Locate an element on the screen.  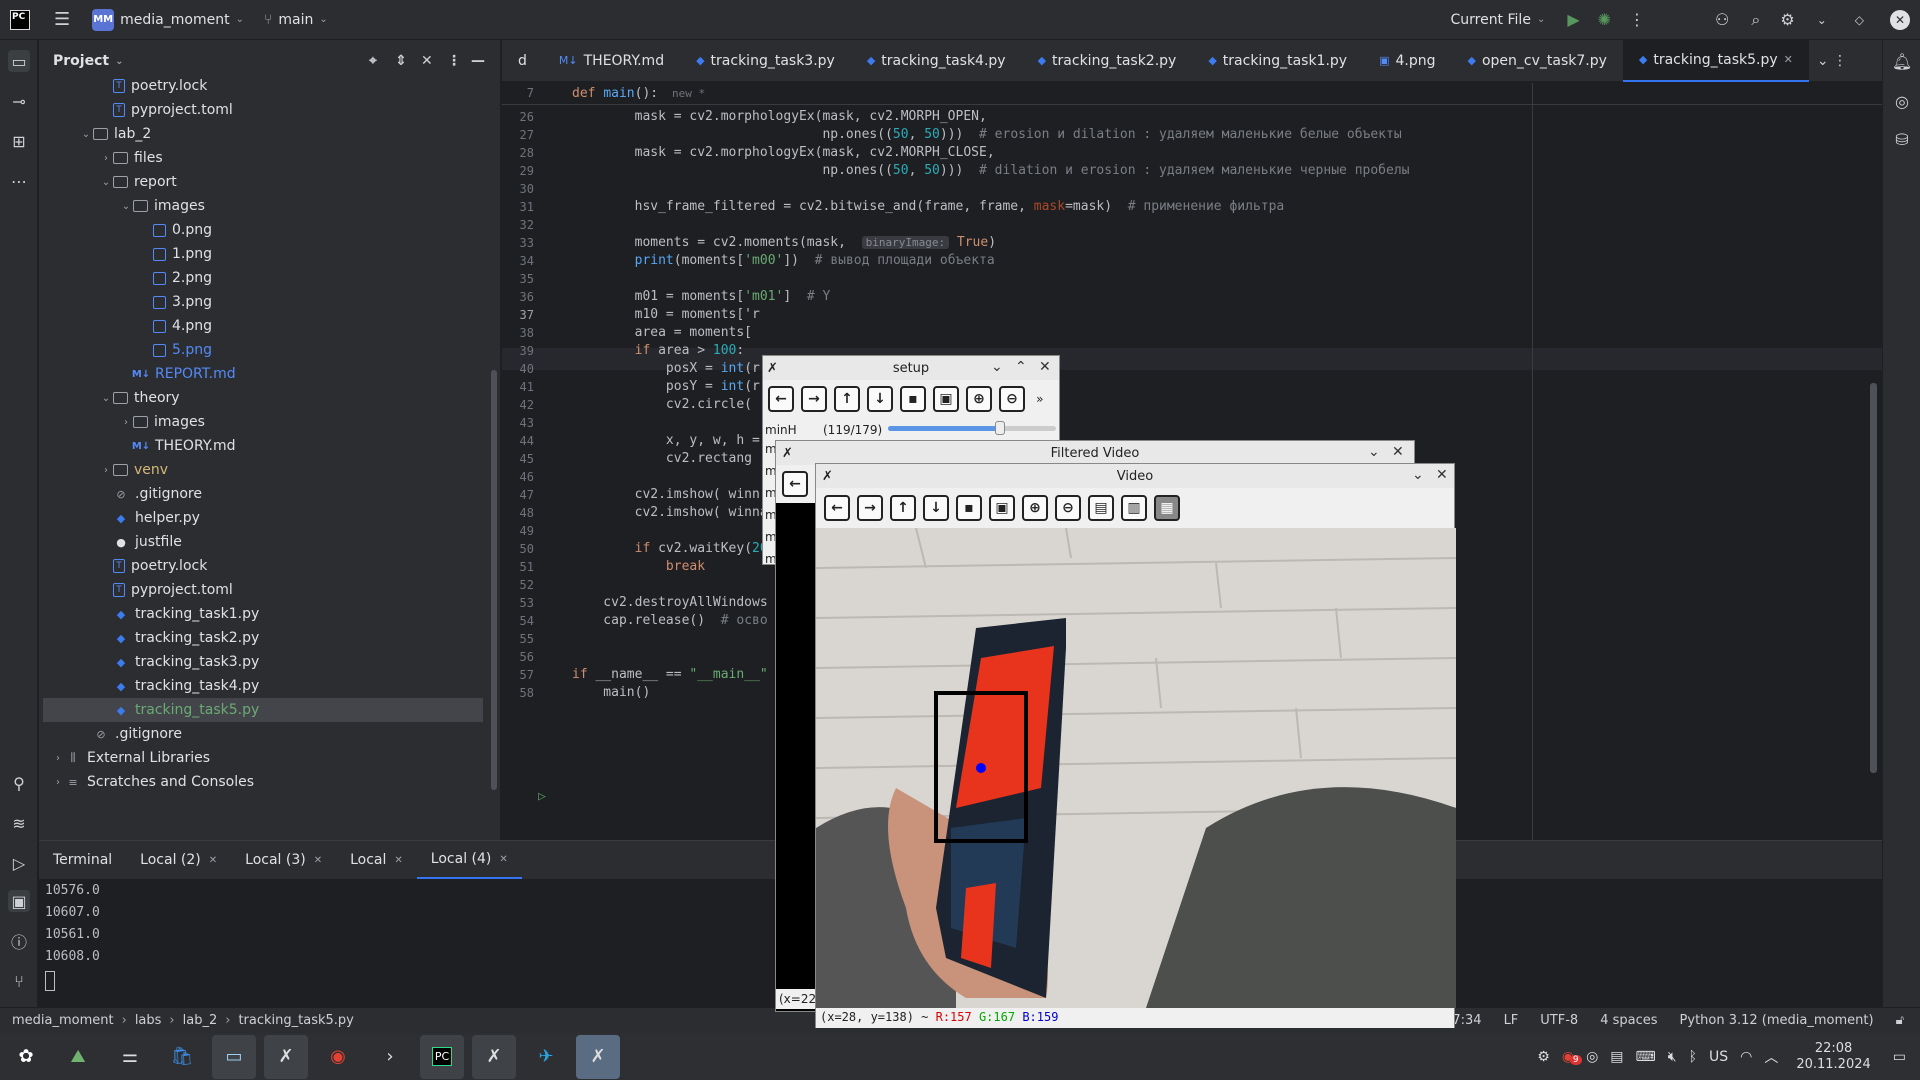
trackbar-track is located at coordinates (972, 428).